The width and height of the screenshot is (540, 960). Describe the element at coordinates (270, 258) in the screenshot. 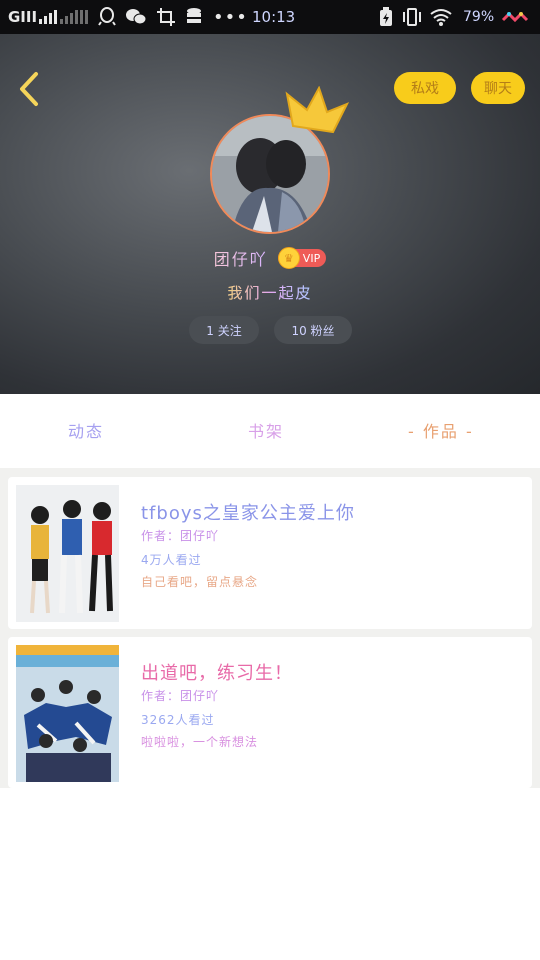

I see `name-row: 团仔吖 ♛ VIP` at that location.